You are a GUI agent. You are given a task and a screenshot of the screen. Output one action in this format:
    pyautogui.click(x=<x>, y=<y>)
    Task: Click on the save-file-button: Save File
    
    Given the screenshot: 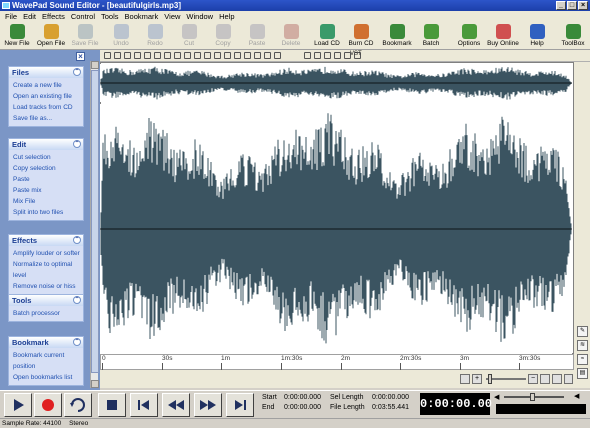 What is the action you would take?
    pyautogui.click(x=85, y=36)
    